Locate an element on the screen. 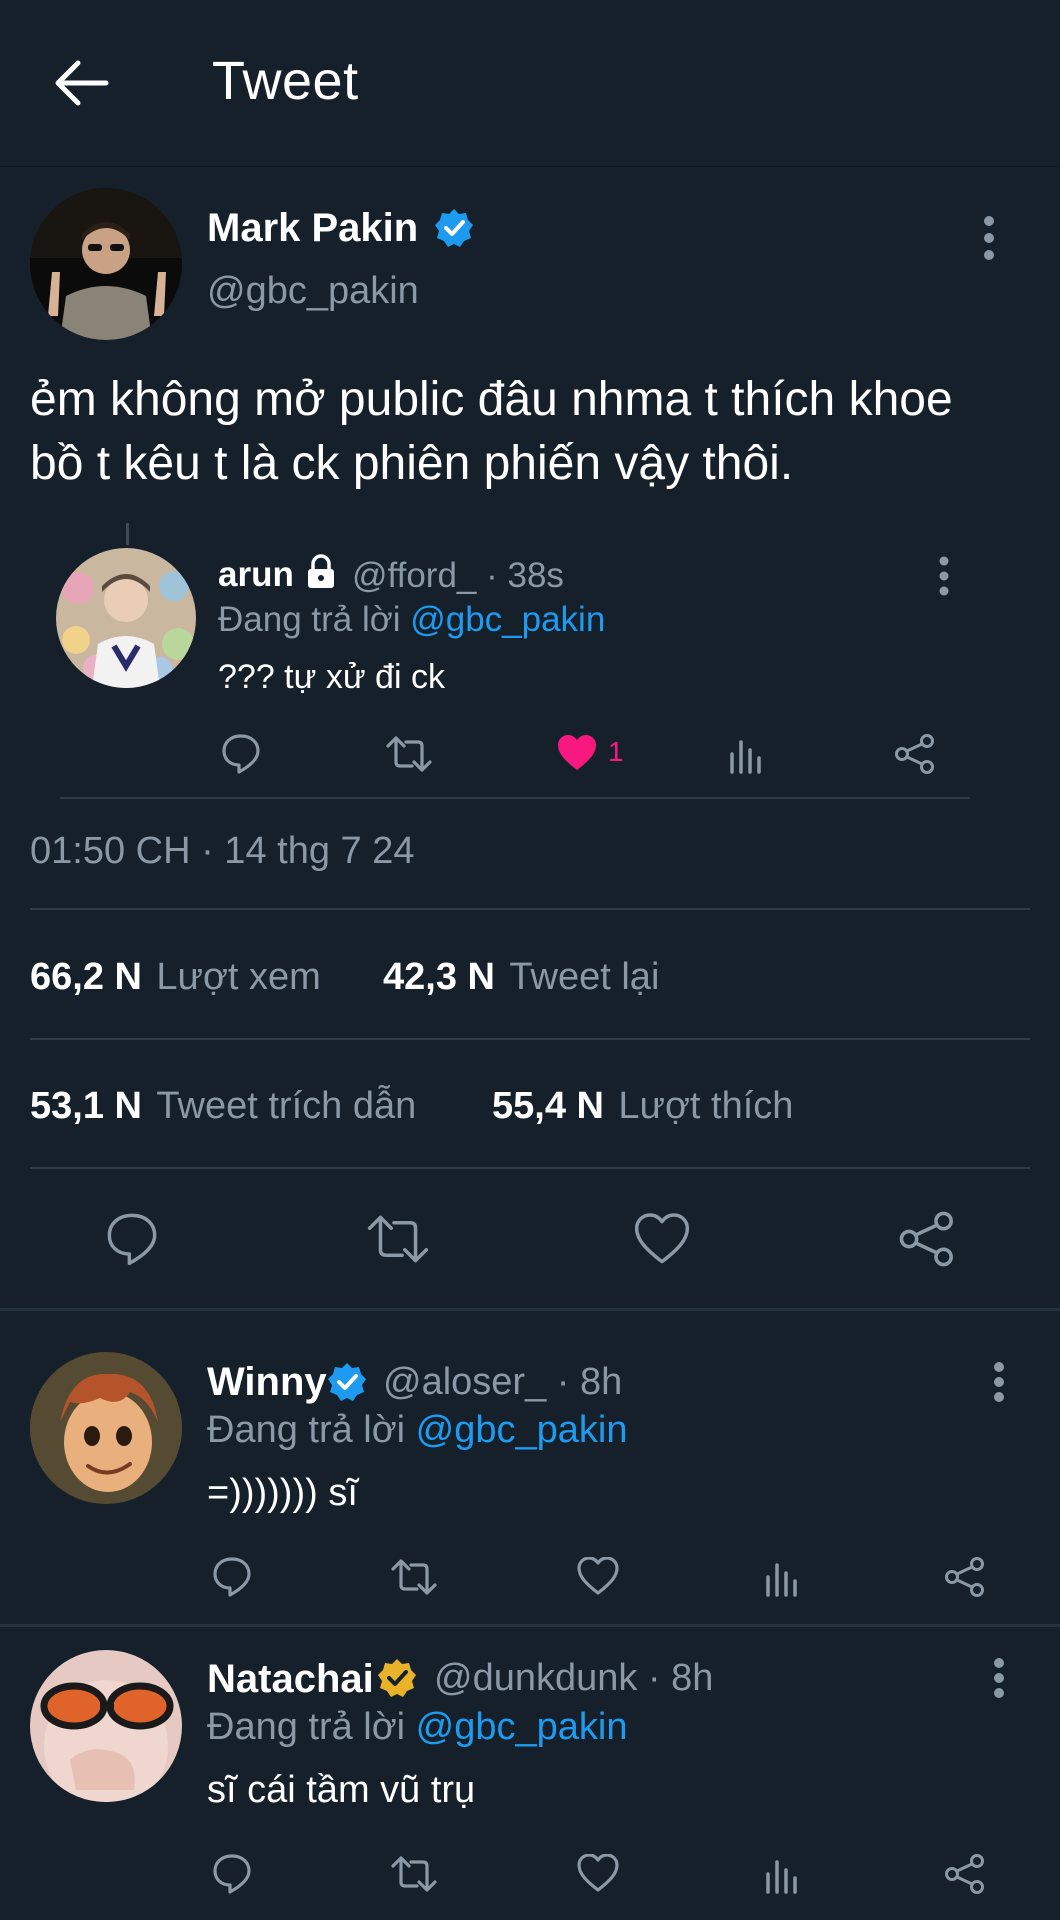  quotes-stat: 53,1 N Tweet trích dẫn is located at coordinates (223, 1106).